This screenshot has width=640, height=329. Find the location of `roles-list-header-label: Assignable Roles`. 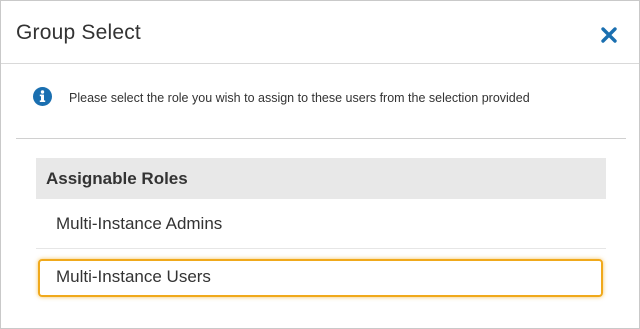

roles-list-header-label: Assignable Roles is located at coordinates (117, 178).